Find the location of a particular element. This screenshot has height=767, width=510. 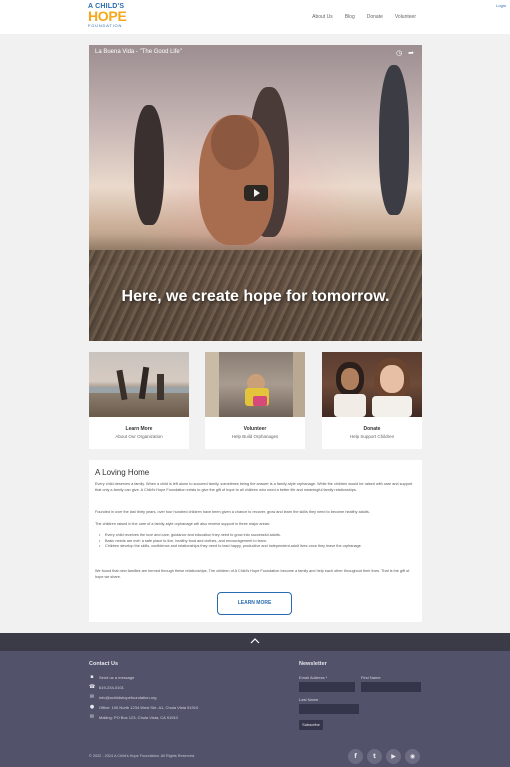

contact-text: Send us a message is located at coordinates (117, 677).